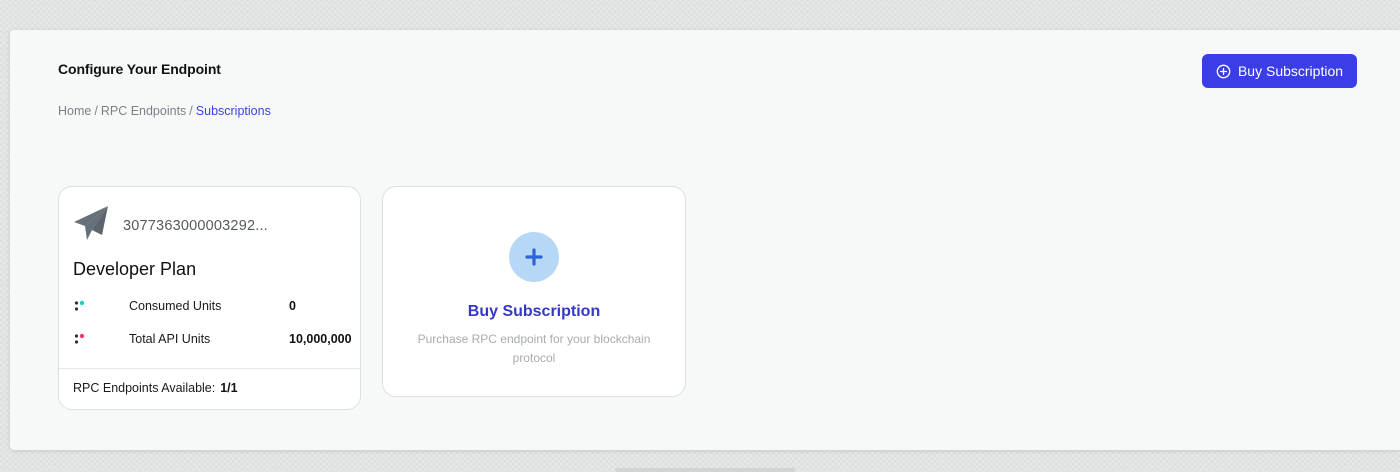  I want to click on consumed-units-row: Consumed Units 0, so click(213, 306).